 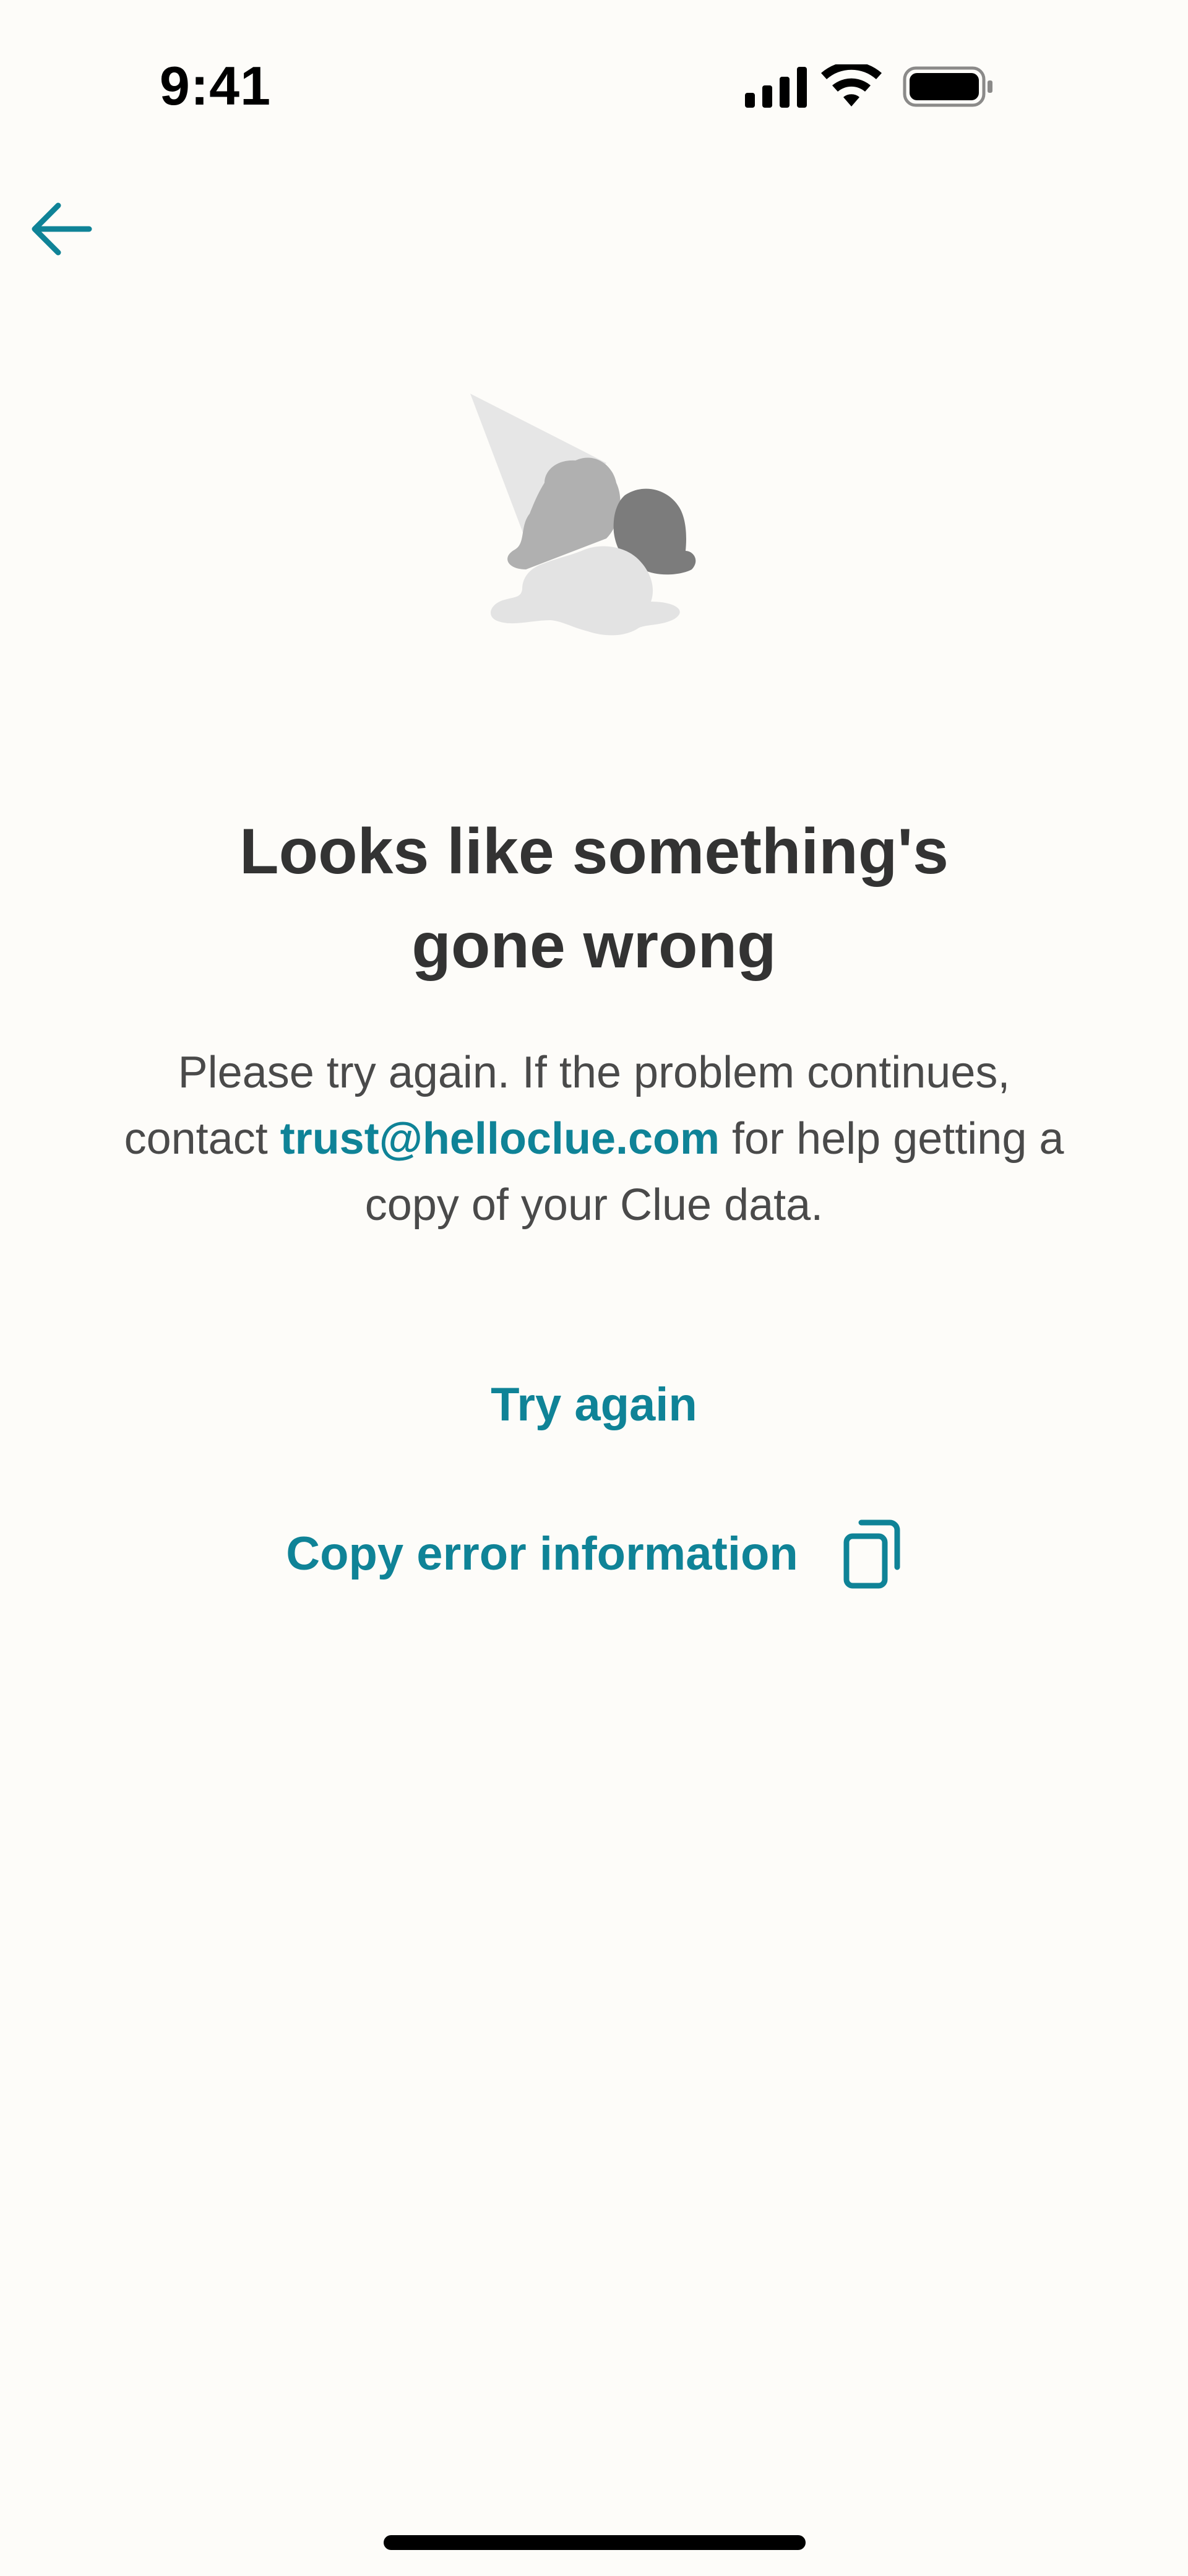 I want to click on status-icons, so click(x=918, y=85).